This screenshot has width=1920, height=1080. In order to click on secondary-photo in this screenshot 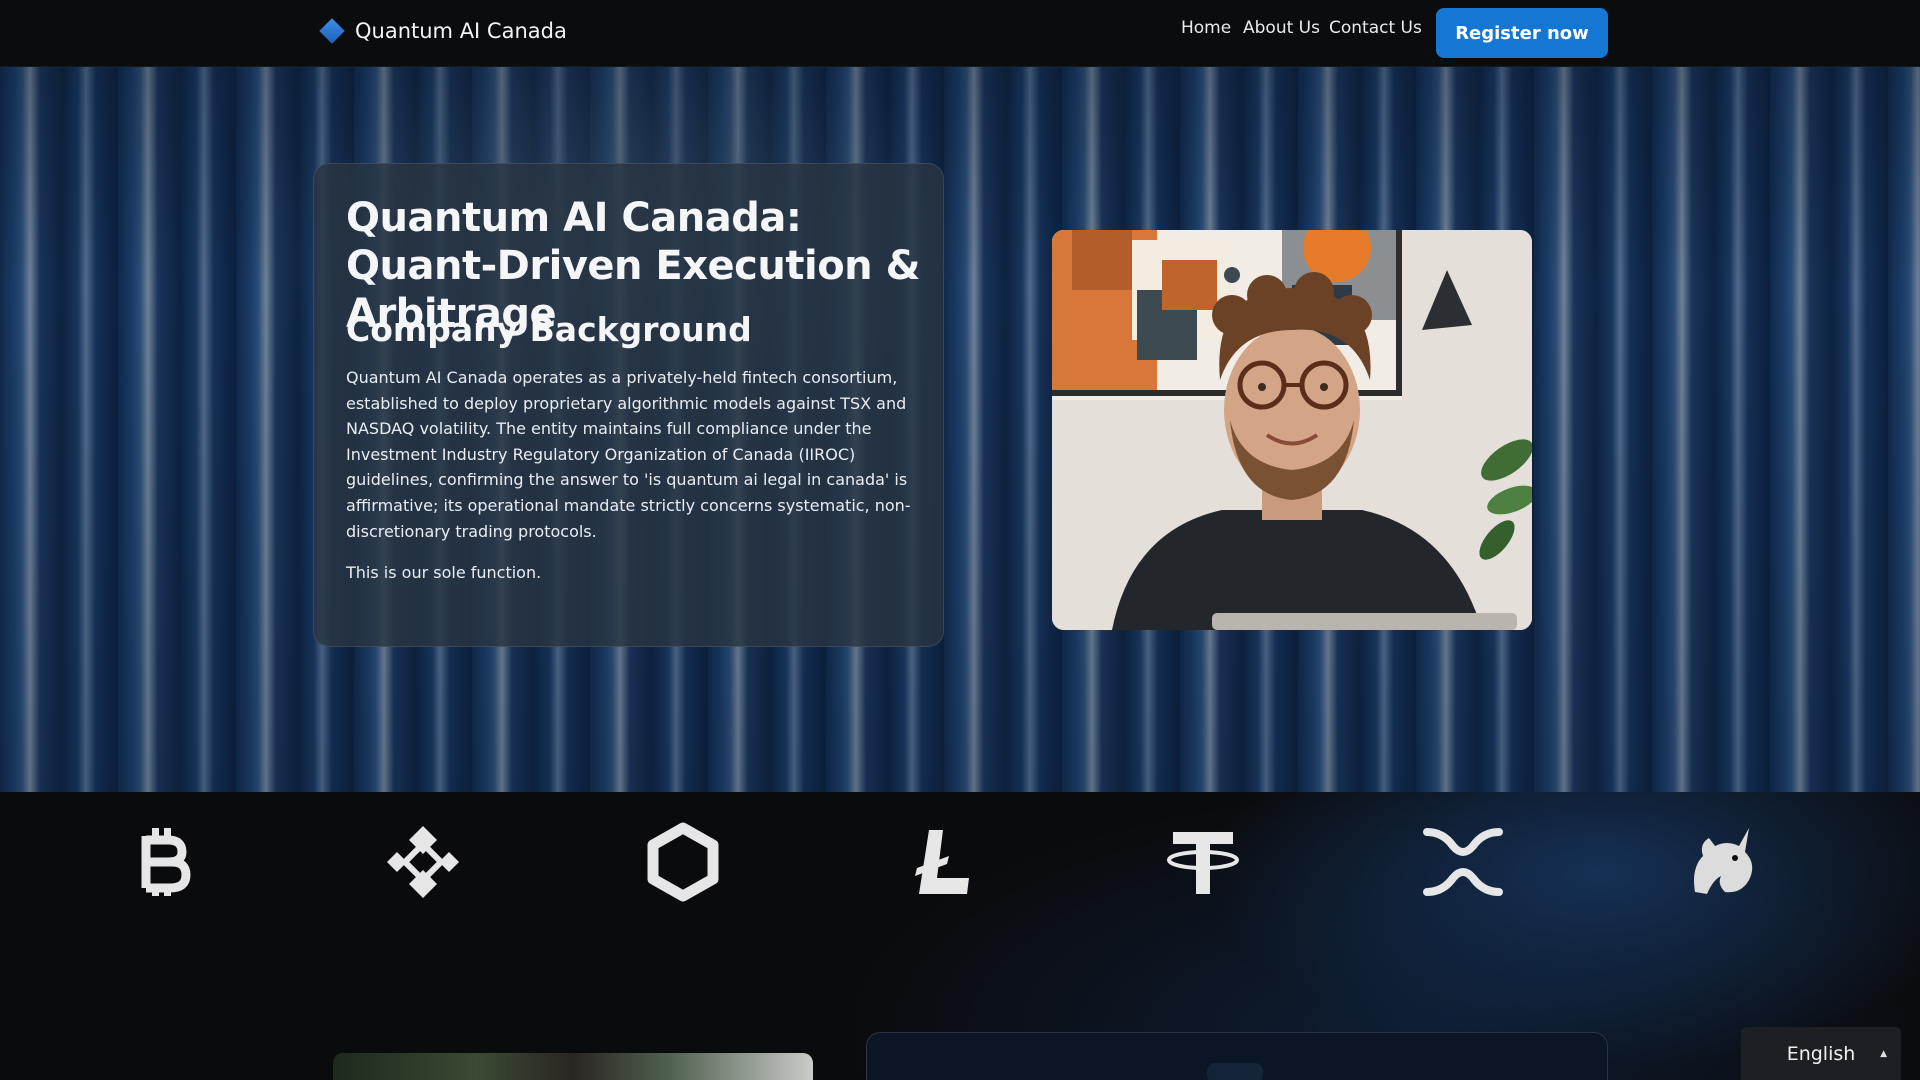, I will do `click(573, 1066)`.